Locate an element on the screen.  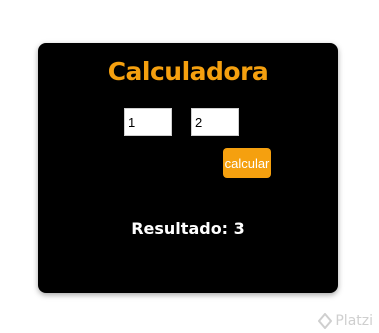
app-title: Calculadora is located at coordinates (188, 71).